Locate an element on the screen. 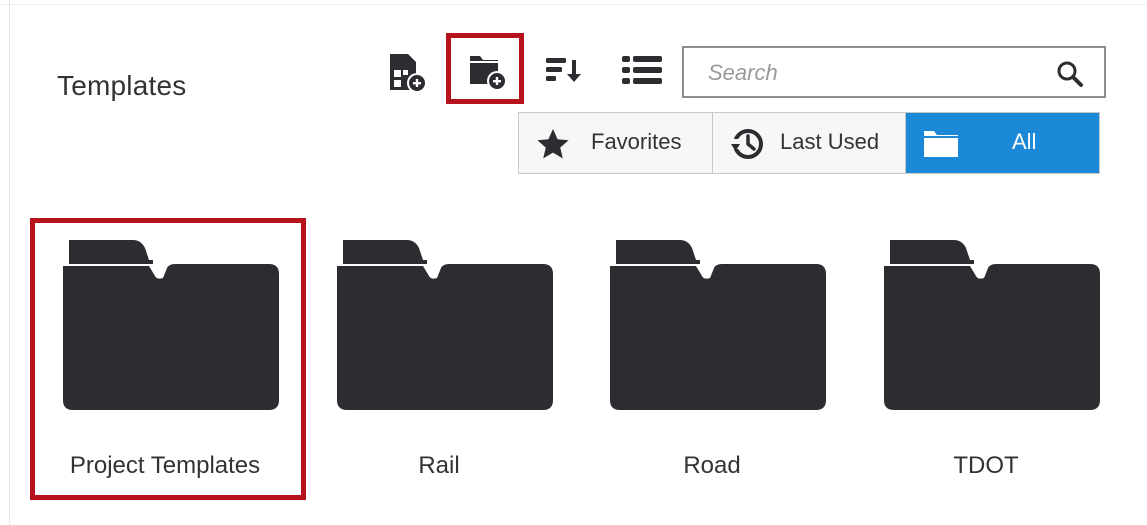  filter-last-used-button: Last Used is located at coordinates (809, 143).